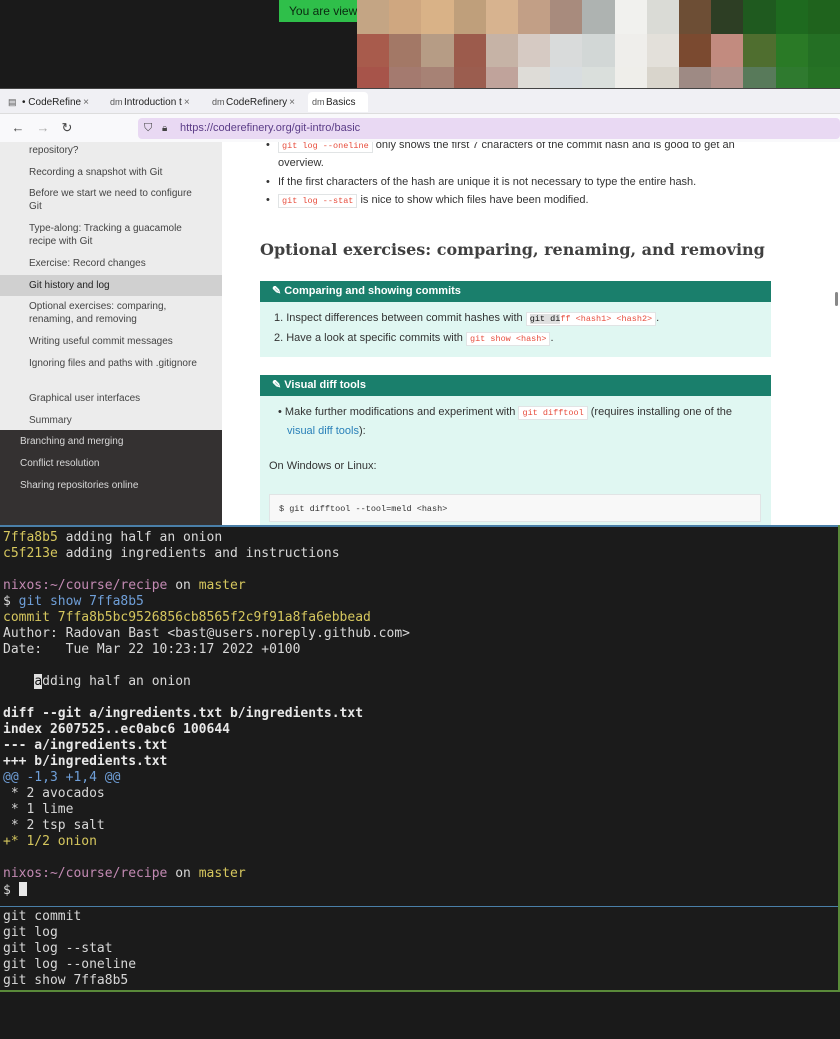 Image resolution: width=840 pixels, height=1039 pixels. I want to click on terminal-line: Date: Tue Mar 22 10:23:17 2022 +0100, so click(152, 649).